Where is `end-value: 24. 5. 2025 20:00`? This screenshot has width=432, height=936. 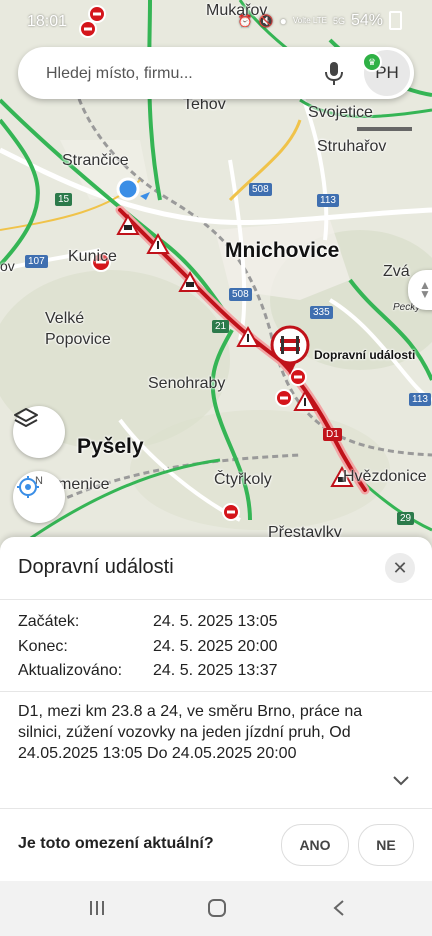 end-value: 24. 5. 2025 20:00 is located at coordinates (215, 646).